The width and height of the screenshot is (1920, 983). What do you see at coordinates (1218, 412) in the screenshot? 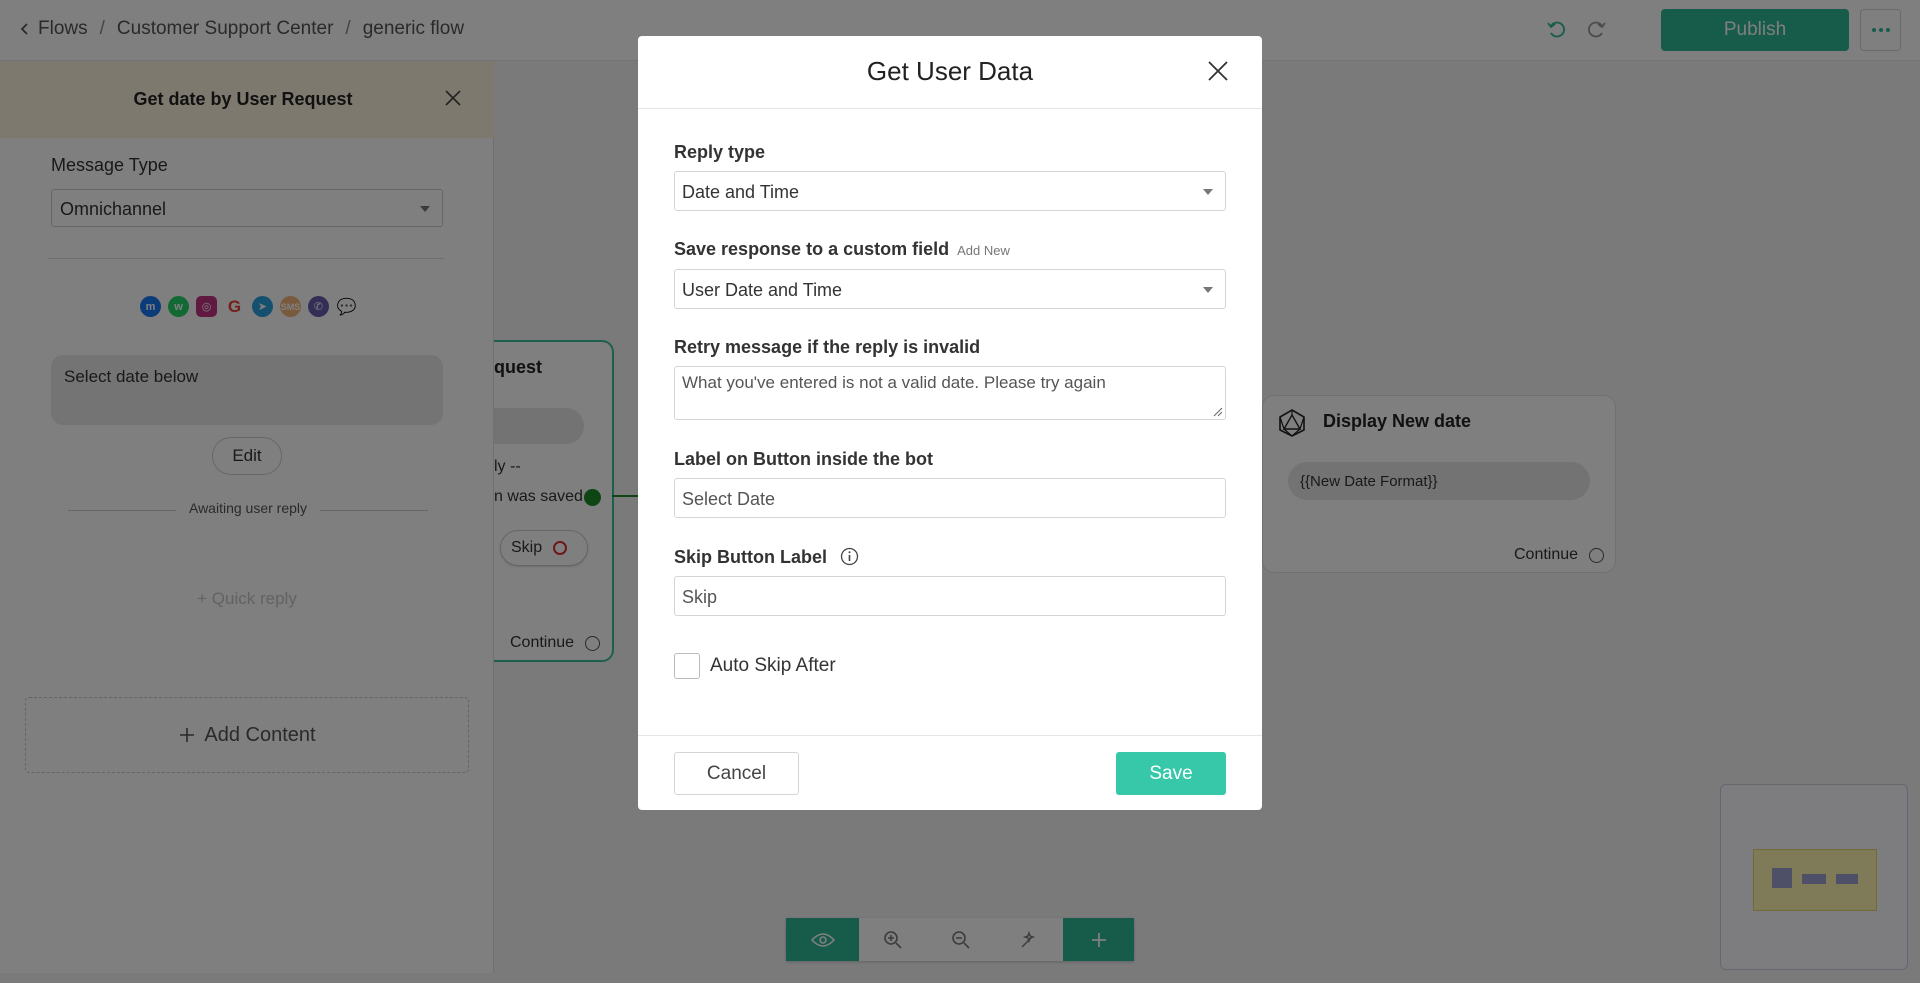
I see `resize-handle-icon` at bounding box center [1218, 412].